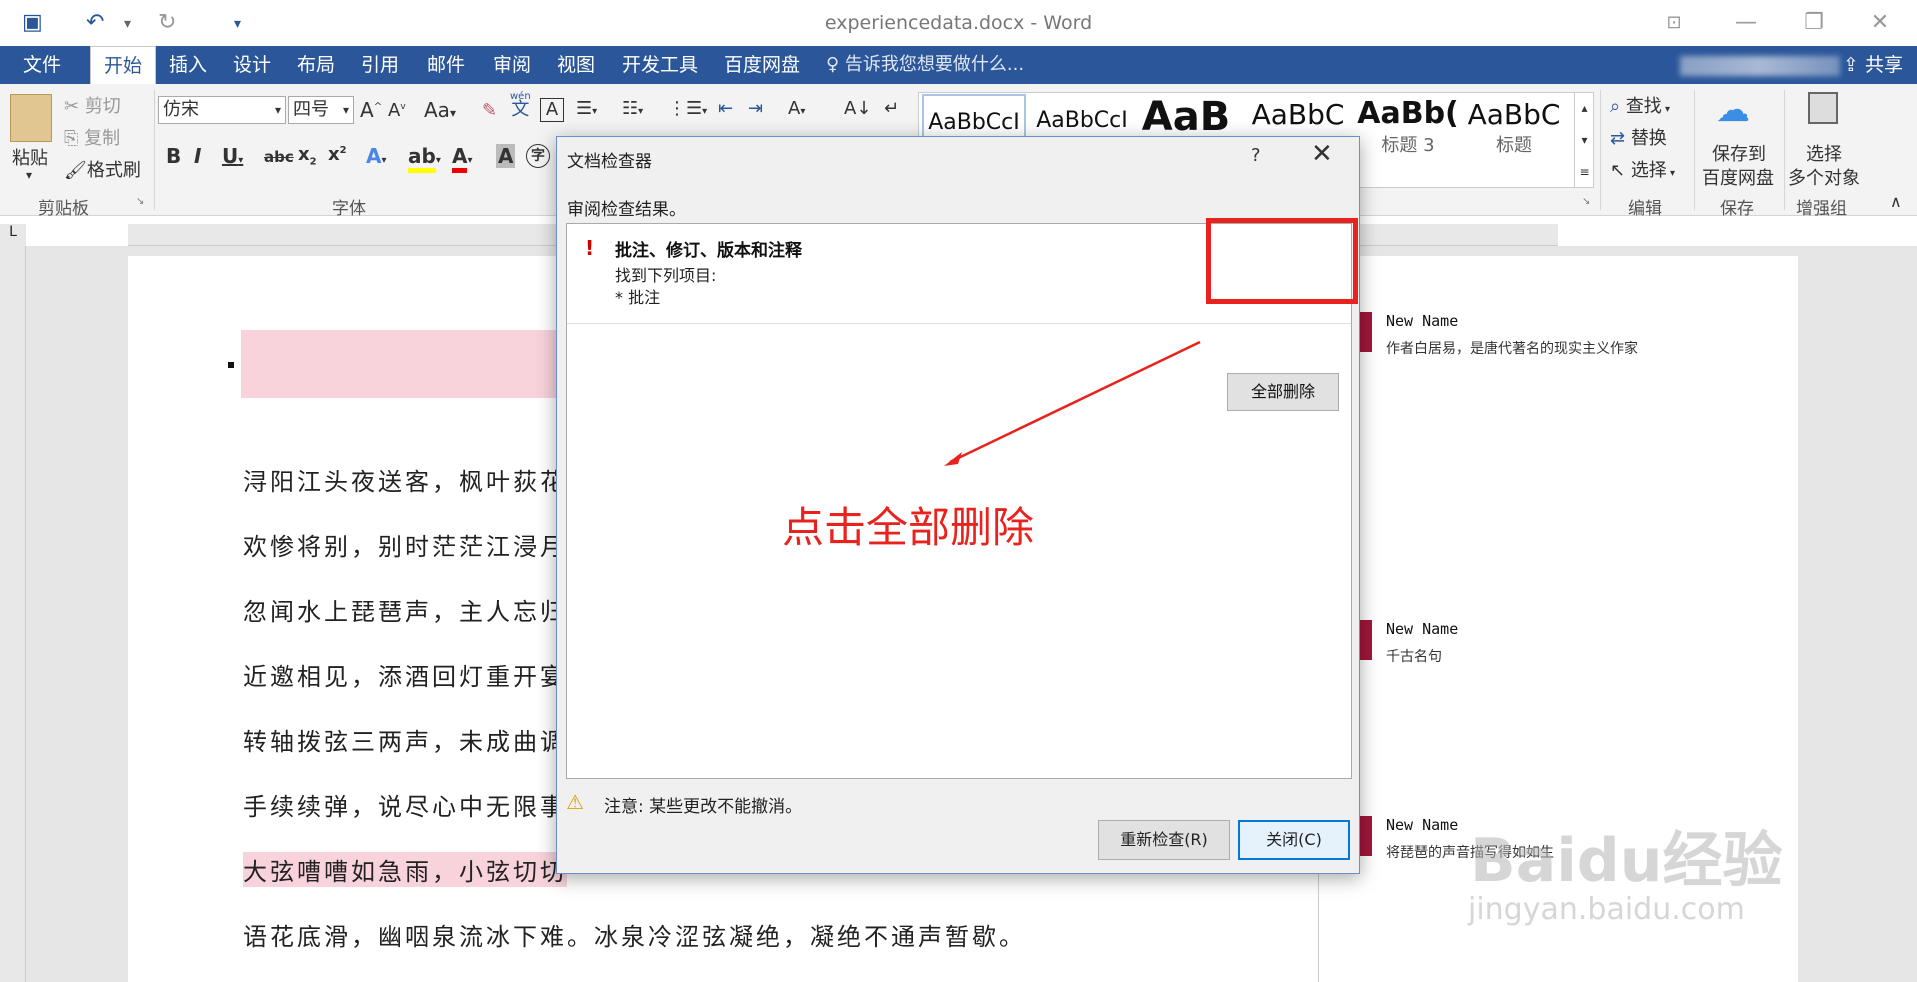  Describe the element at coordinates (1584, 140) in the screenshot. I see `styles-scroll: ▴ ▾ ≡` at that location.